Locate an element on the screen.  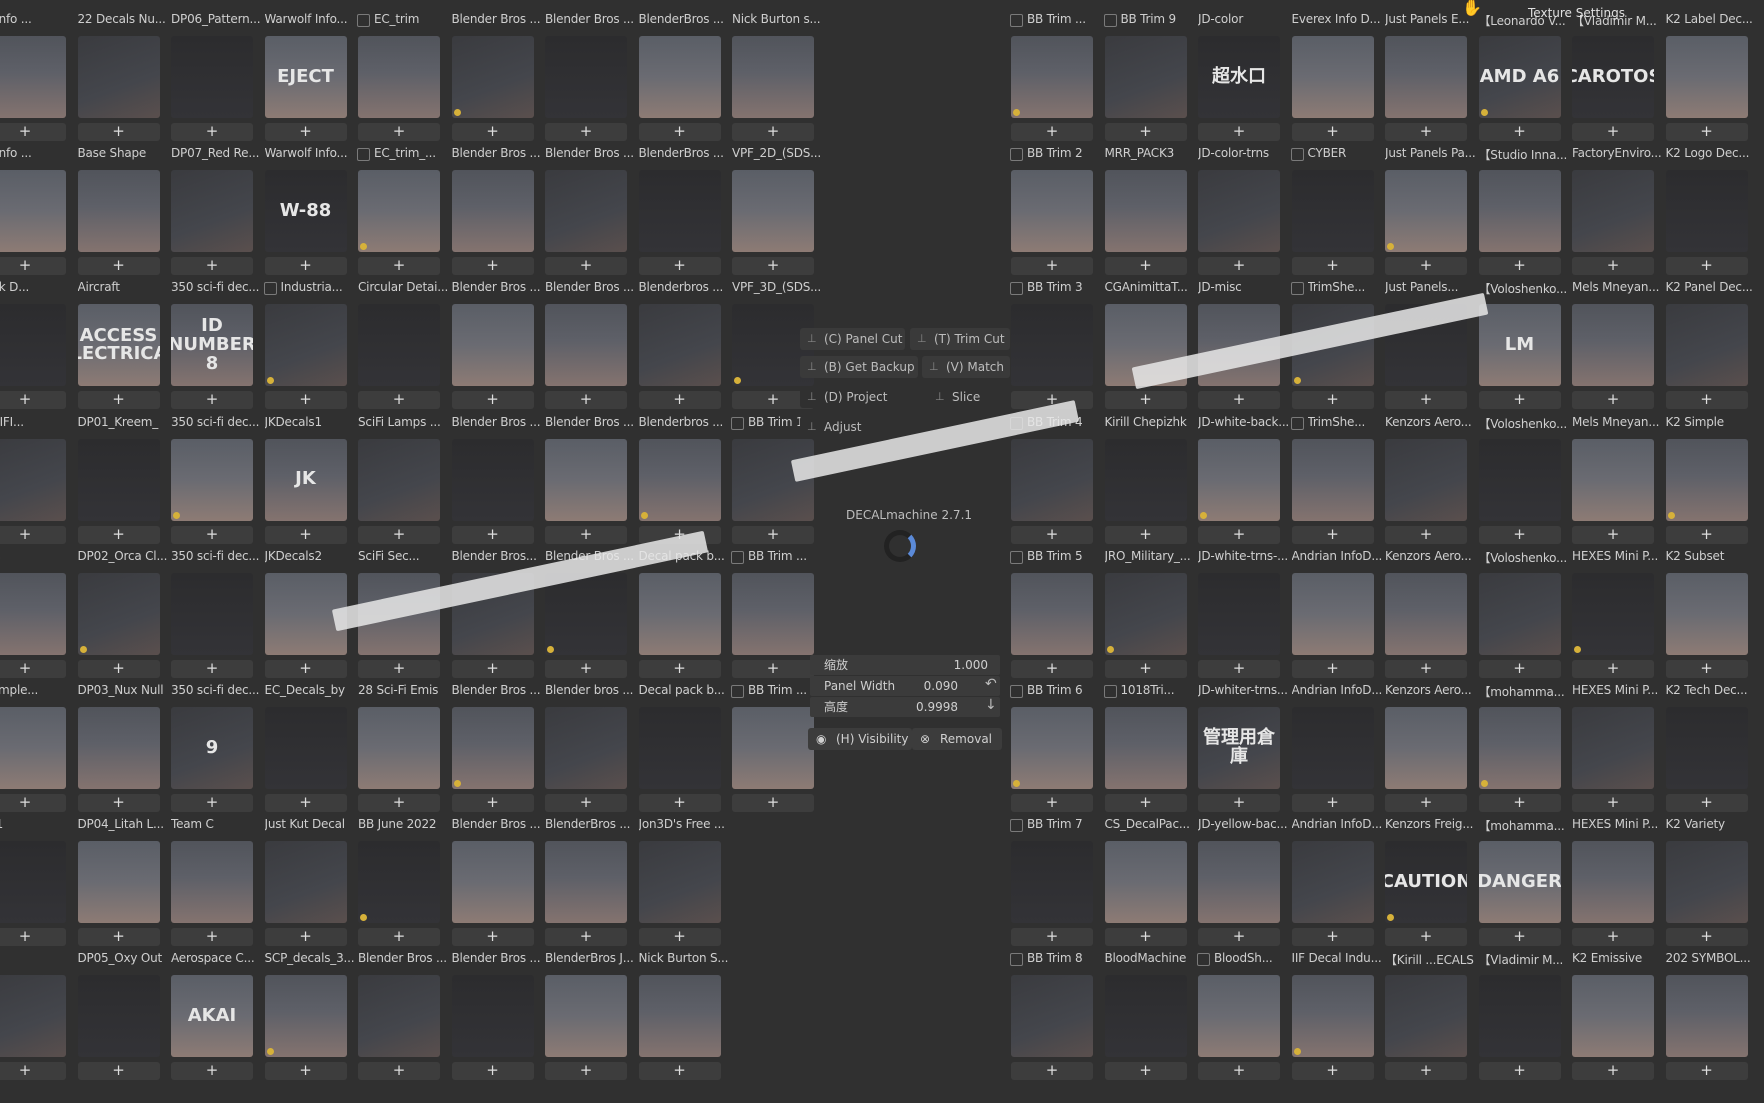
decal-thumbnail: ID NUMBER 8 is located at coordinates (212, 345).